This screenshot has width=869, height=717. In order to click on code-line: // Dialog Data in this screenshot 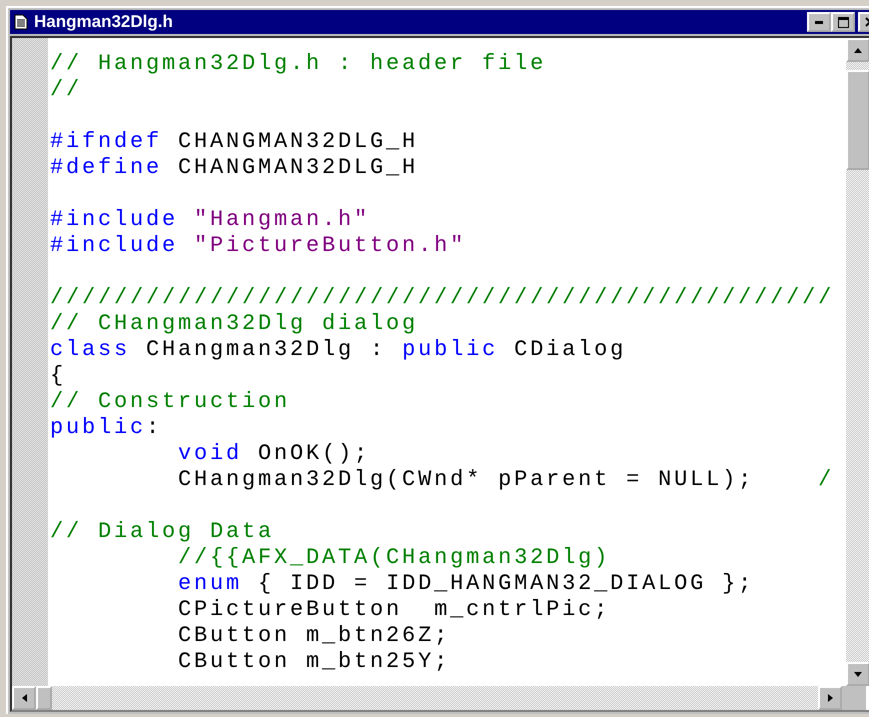, I will do `click(163, 532)`.